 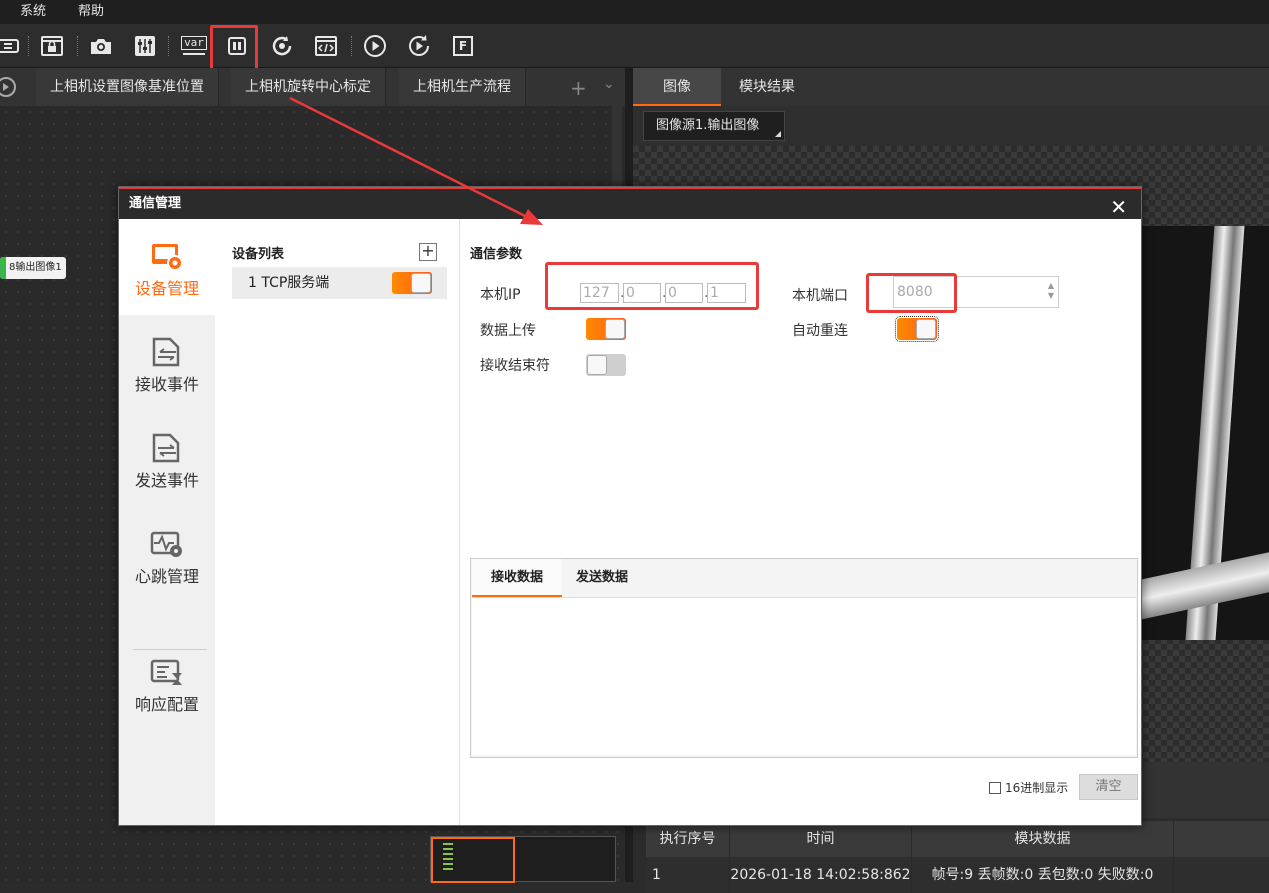 I want to click on column-header: 时间, so click(x=821, y=839).